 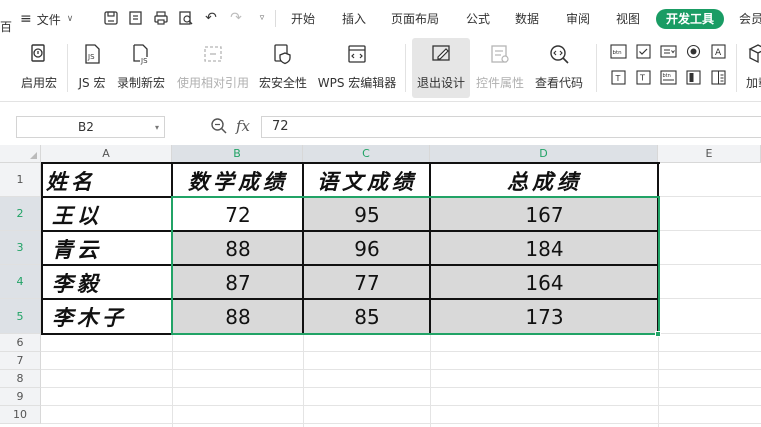 I want to click on column-header-d: D, so click(x=544, y=154).